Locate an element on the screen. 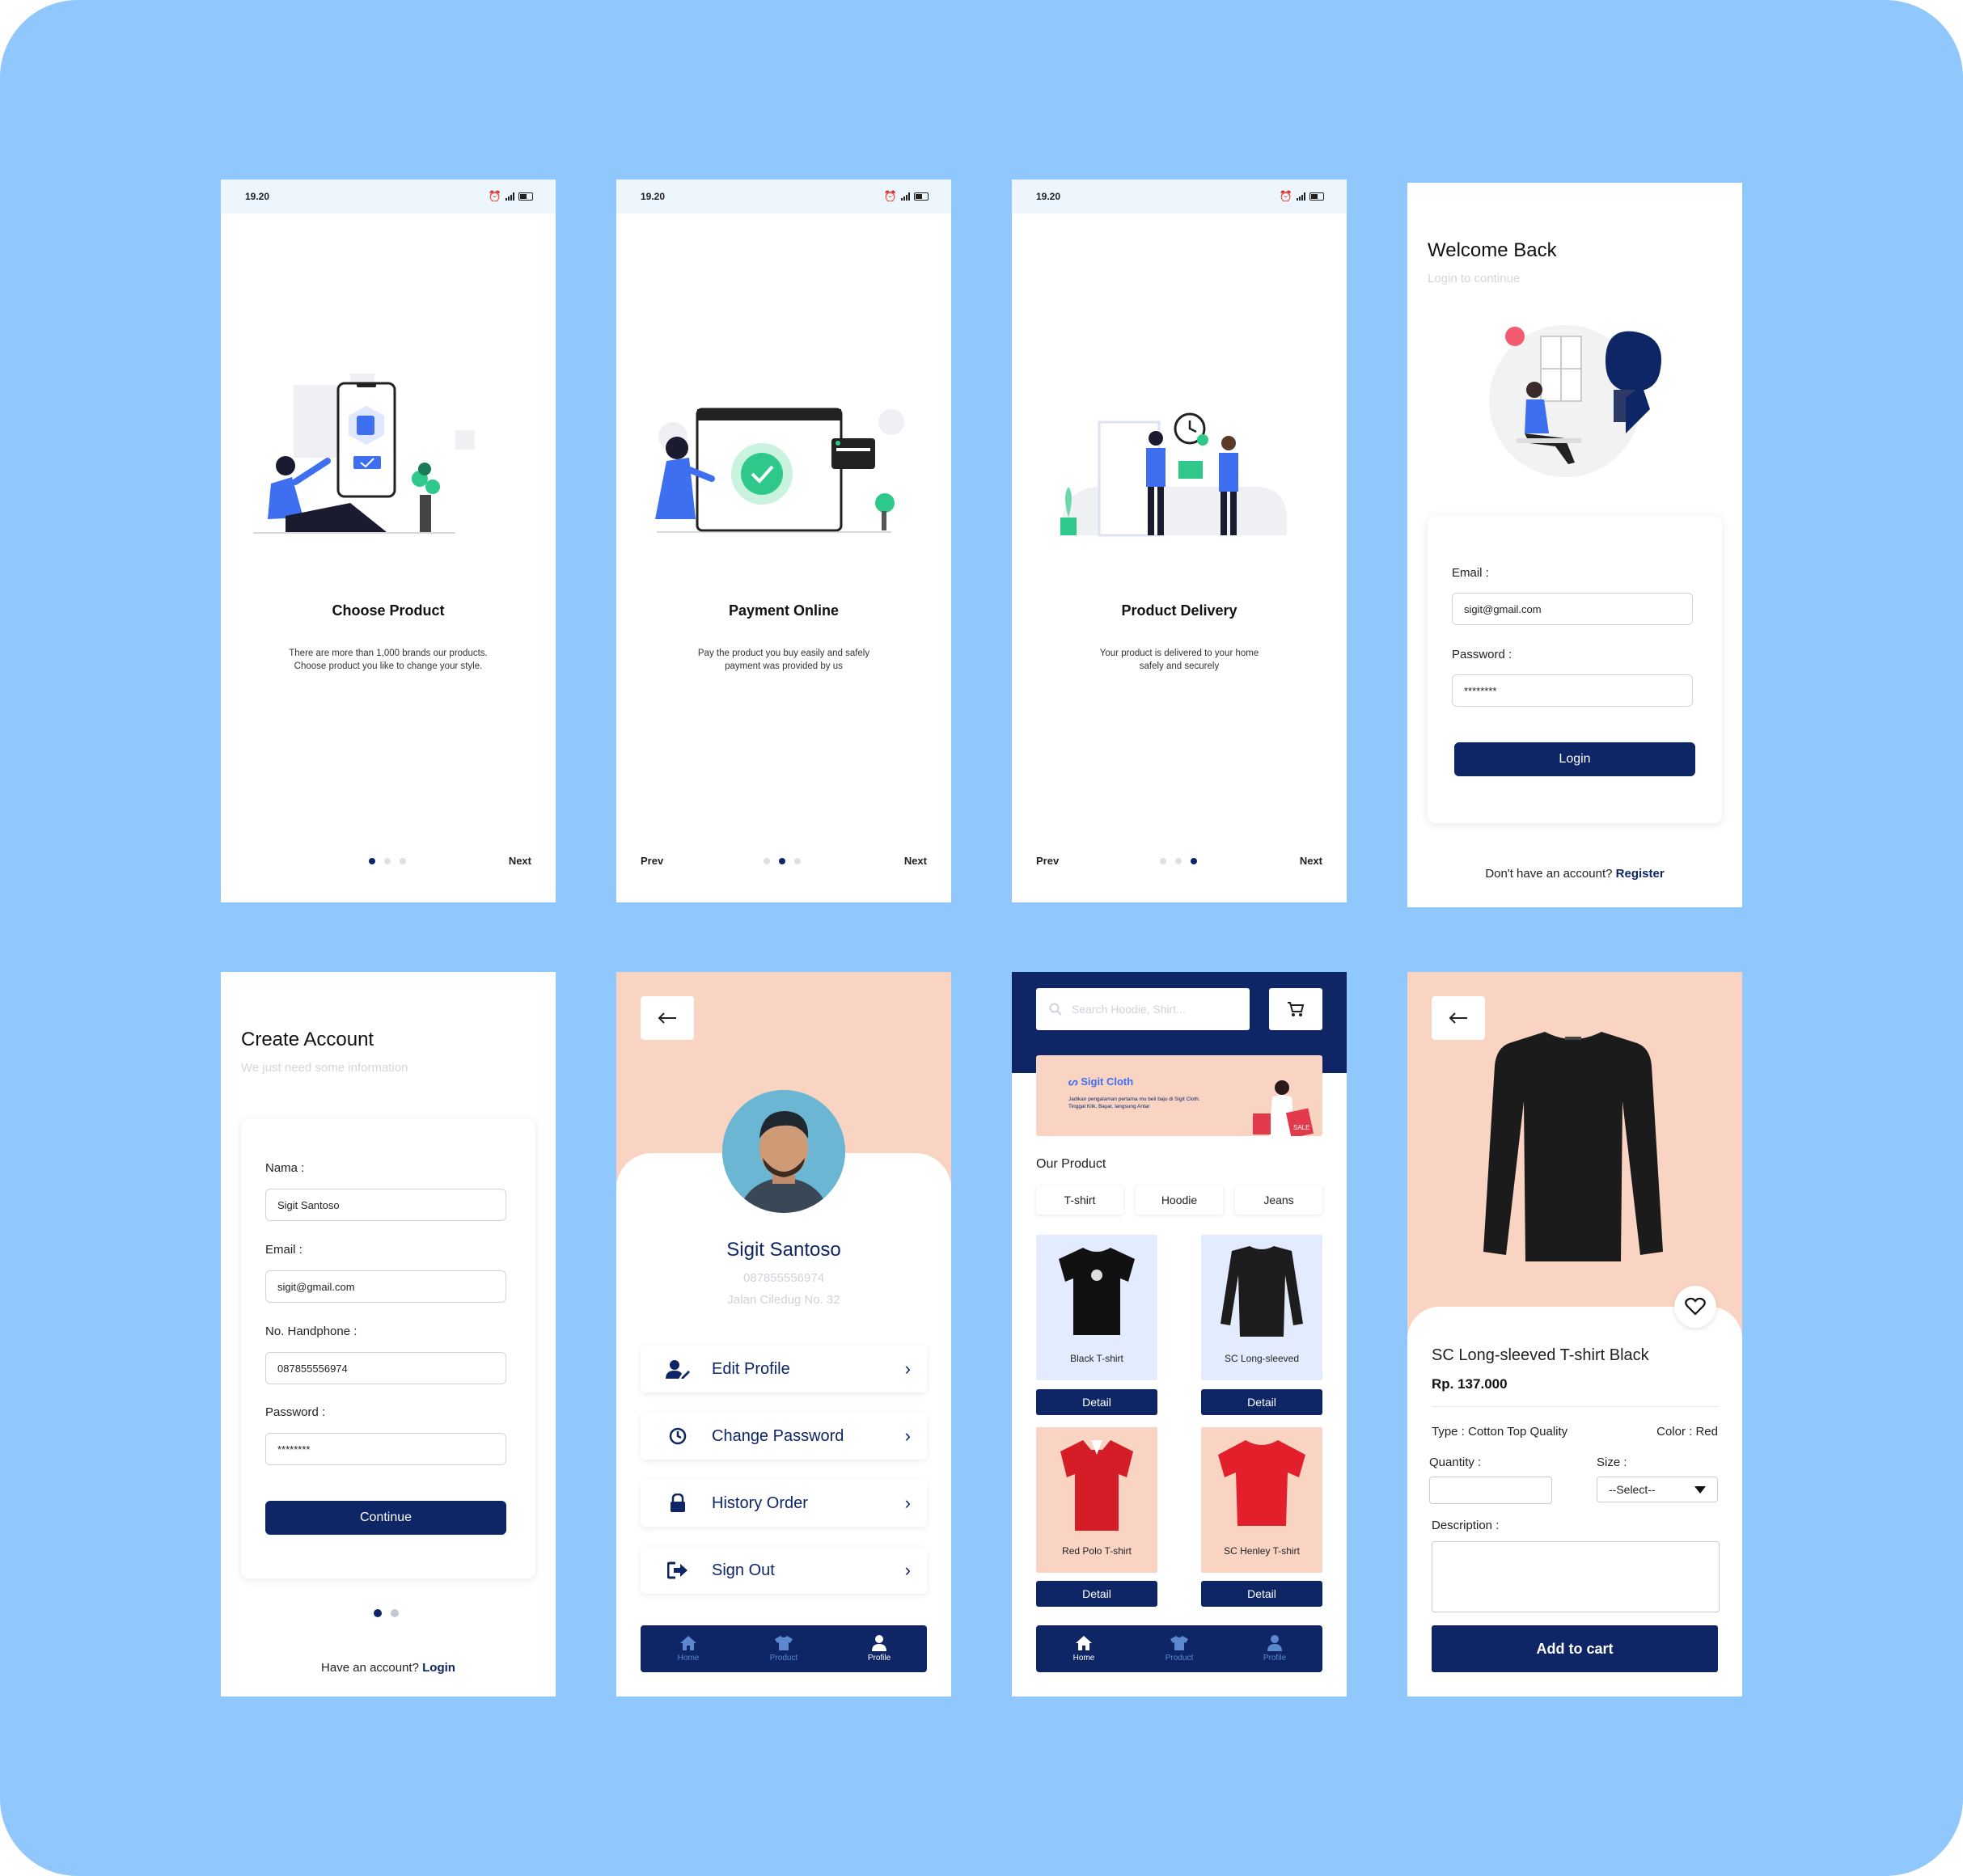 The image size is (1963, 1876). tab-jeans: Jeans is located at coordinates (1279, 1200).